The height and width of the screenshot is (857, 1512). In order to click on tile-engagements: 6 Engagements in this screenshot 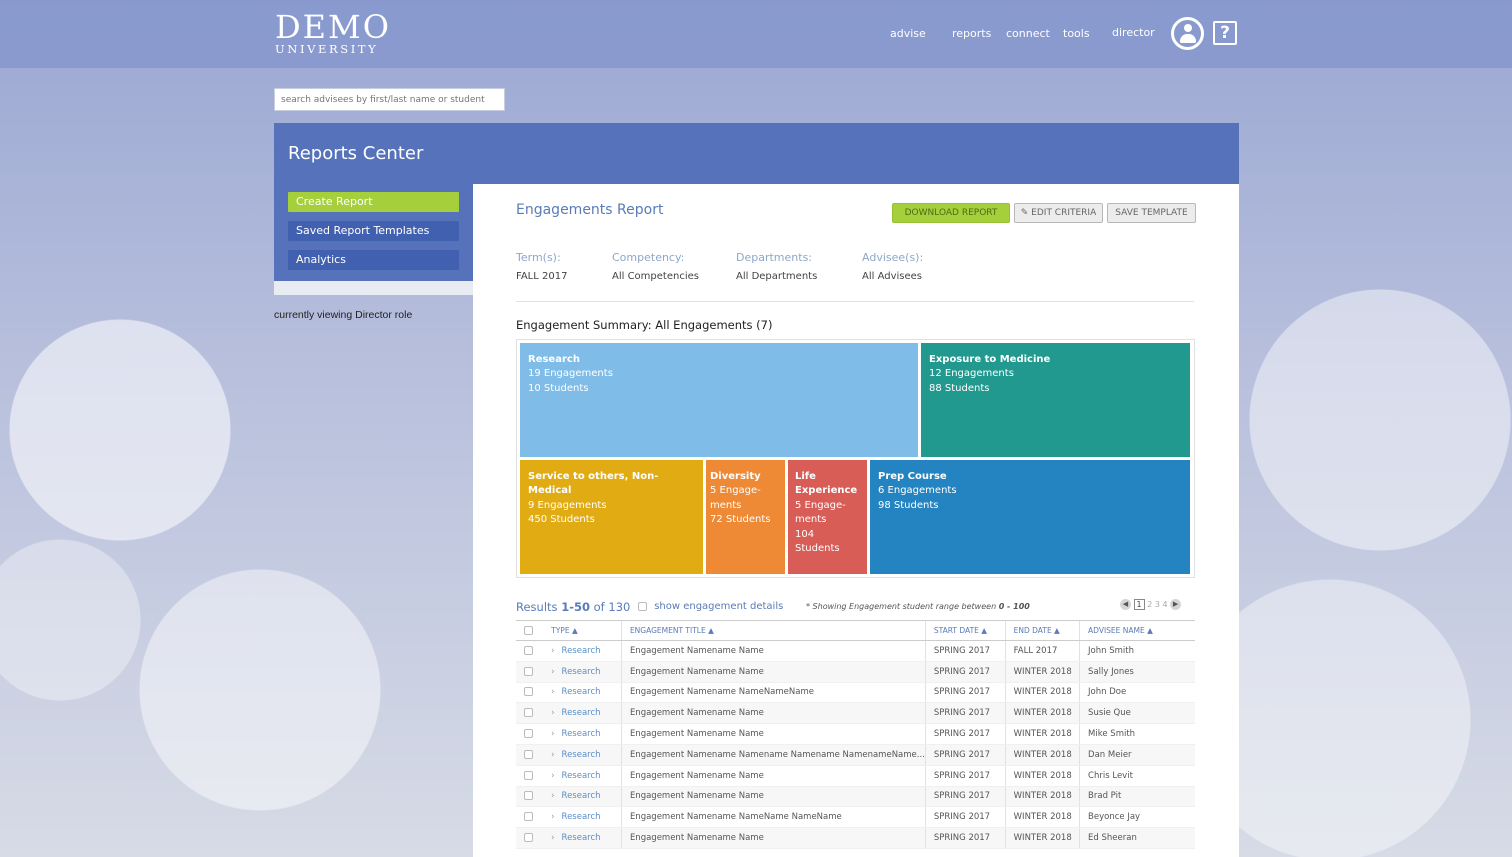, I will do `click(917, 491)`.